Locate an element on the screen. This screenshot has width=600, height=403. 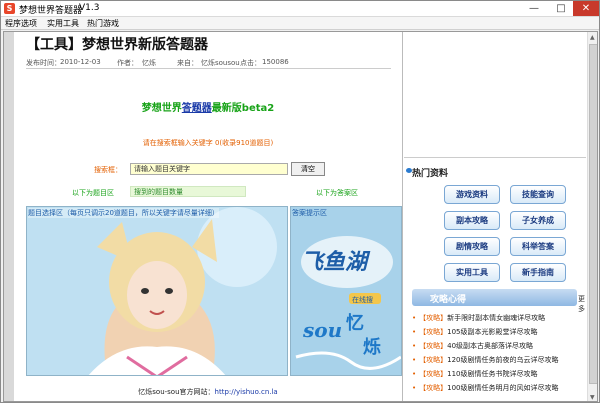
btn-utilities: 实用工具 is located at coordinates (472, 272).